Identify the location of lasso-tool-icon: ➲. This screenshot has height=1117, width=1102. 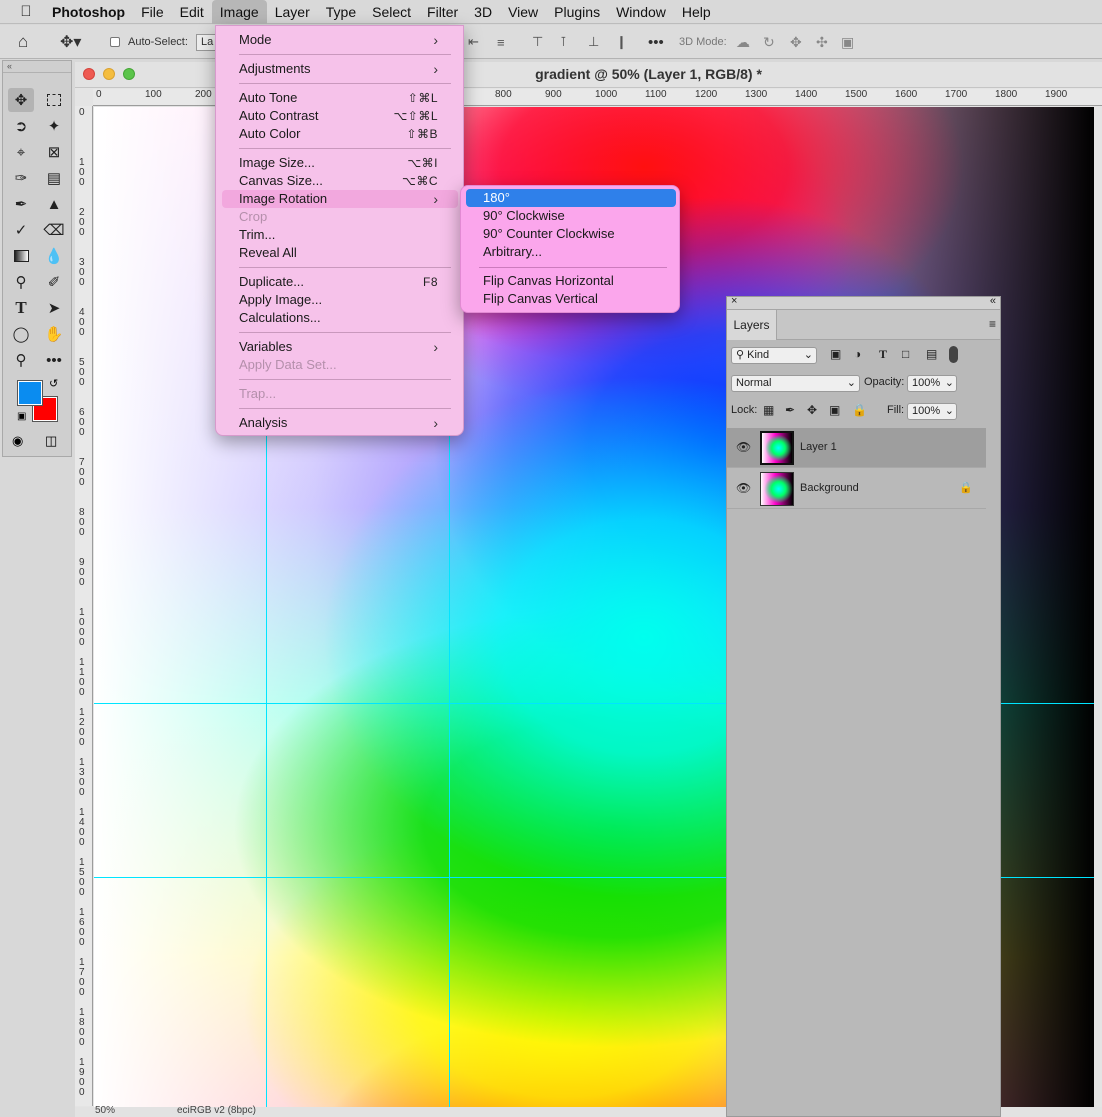
(21, 126).